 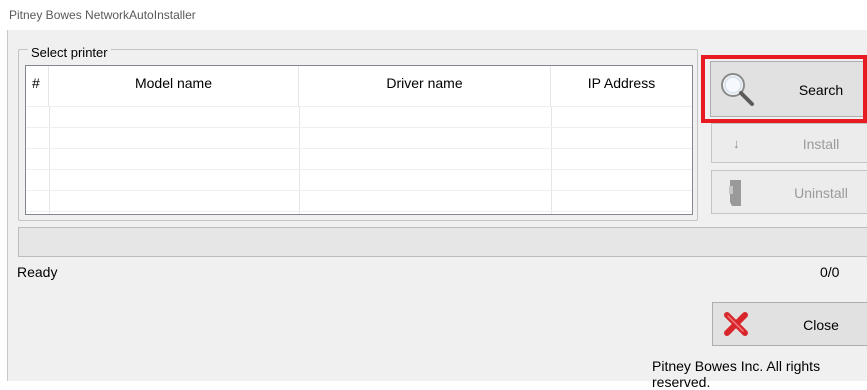 I want to click on install-button: ↓ Install, so click(x=789, y=143).